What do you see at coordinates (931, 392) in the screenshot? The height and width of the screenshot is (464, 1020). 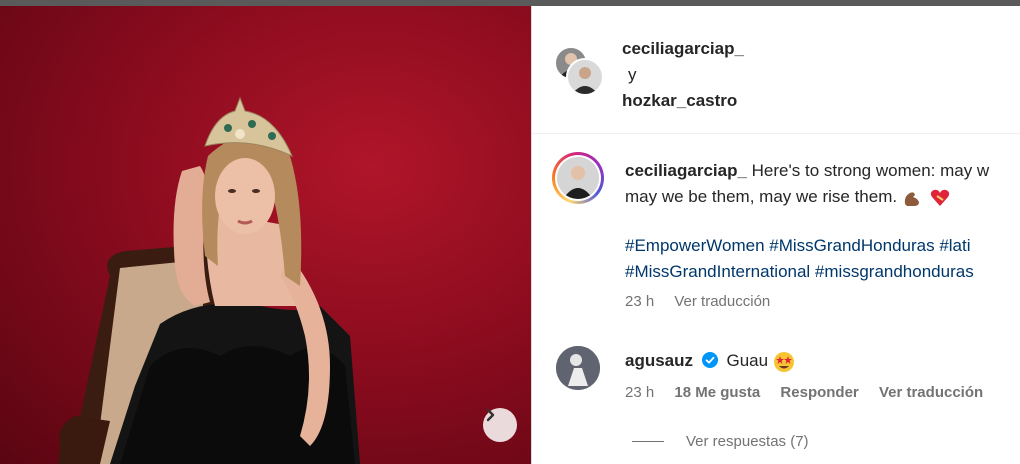 I see `comment-translate-link: Ver traducción` at bounding box center [931, 392].